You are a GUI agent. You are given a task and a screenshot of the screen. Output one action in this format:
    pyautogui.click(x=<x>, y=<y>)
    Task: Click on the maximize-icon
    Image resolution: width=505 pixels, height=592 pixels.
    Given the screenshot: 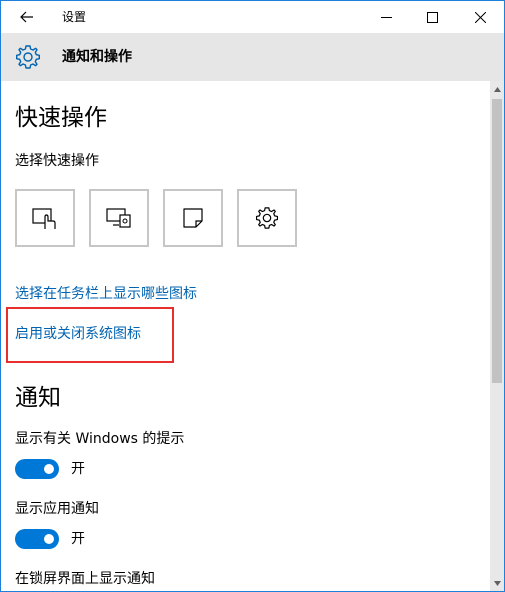 What is the action you would take?
    pyautogui.click(x=432, y=17)
    